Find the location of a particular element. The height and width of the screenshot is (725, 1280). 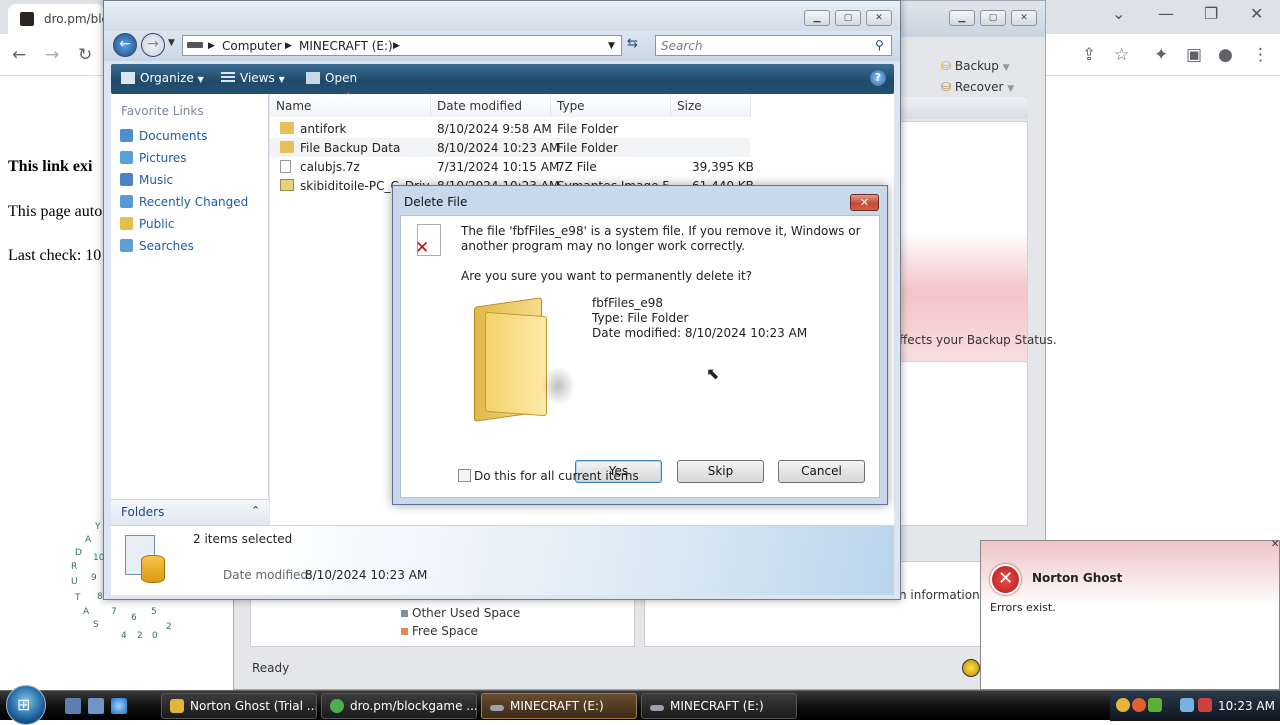

network-icon is located at coordinates (1187, 705).